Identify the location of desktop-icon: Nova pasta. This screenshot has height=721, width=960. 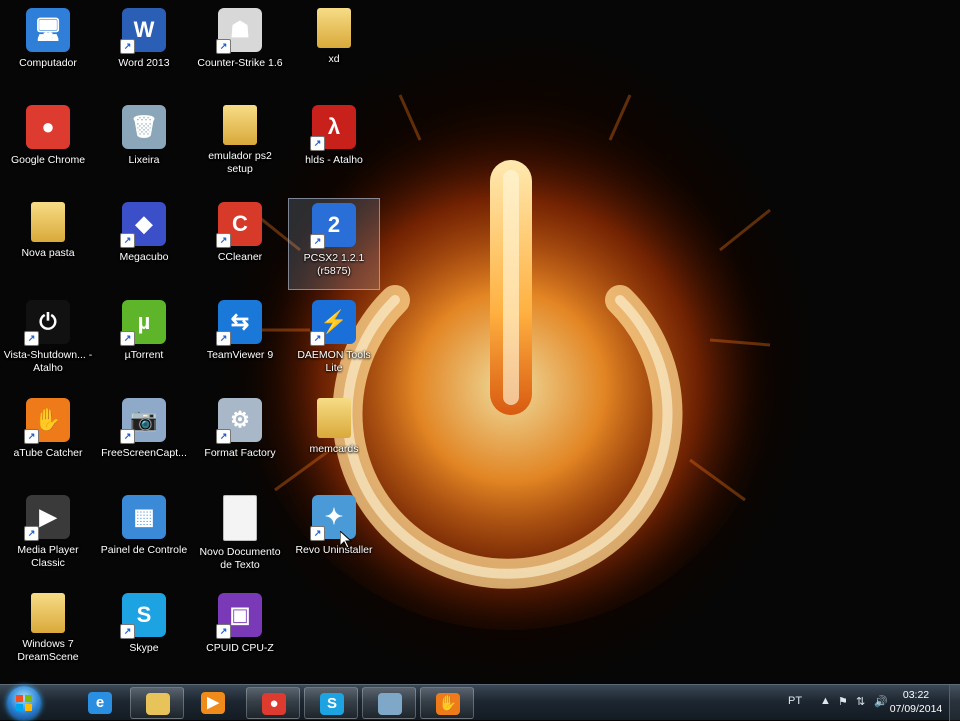
(48, 244).